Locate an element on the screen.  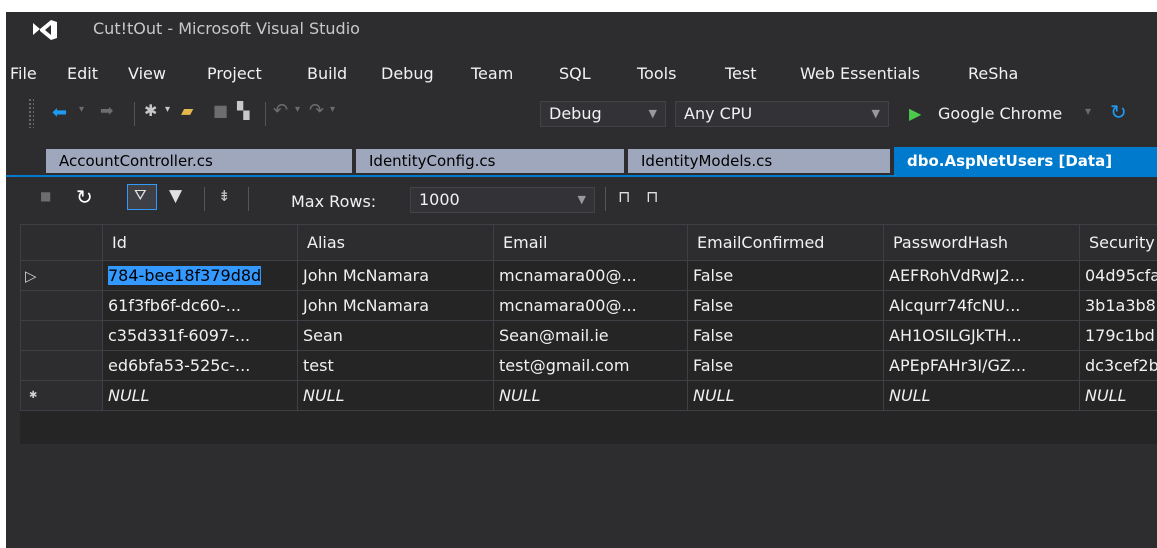
browser-link-refresh-icon: ↻ is located at coordinates (1118, 112).